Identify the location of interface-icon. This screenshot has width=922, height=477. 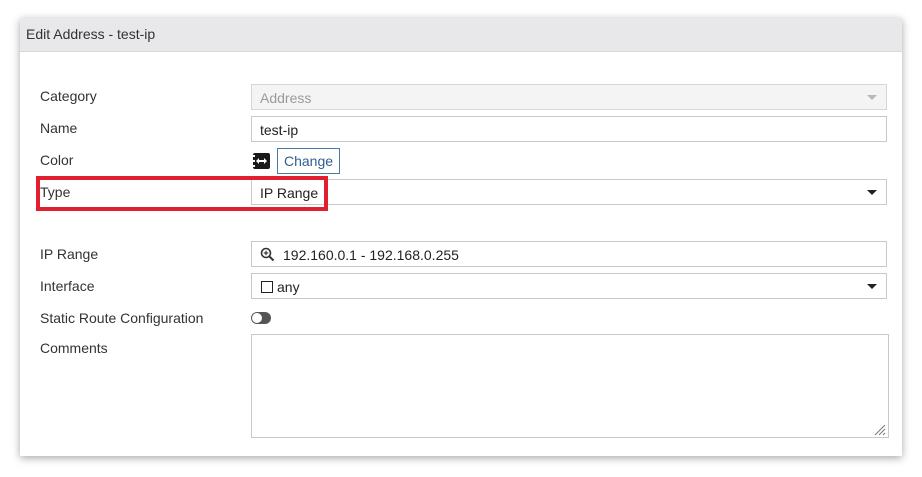
(267, 287).